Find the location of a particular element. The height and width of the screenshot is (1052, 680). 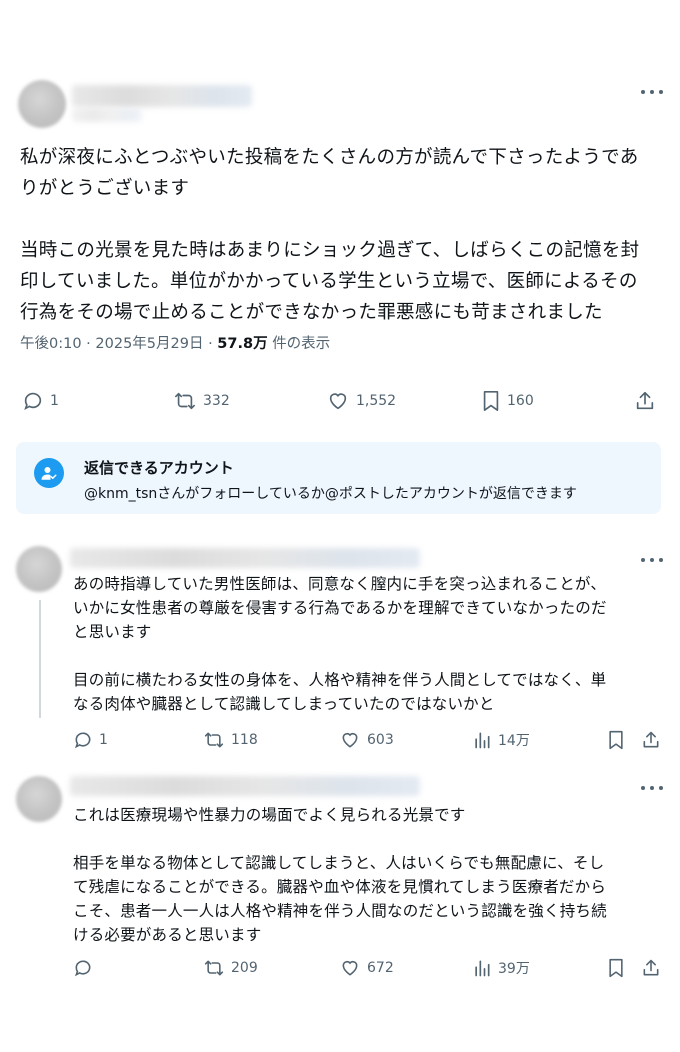

author-avatar is located at coordinates (42, 104).